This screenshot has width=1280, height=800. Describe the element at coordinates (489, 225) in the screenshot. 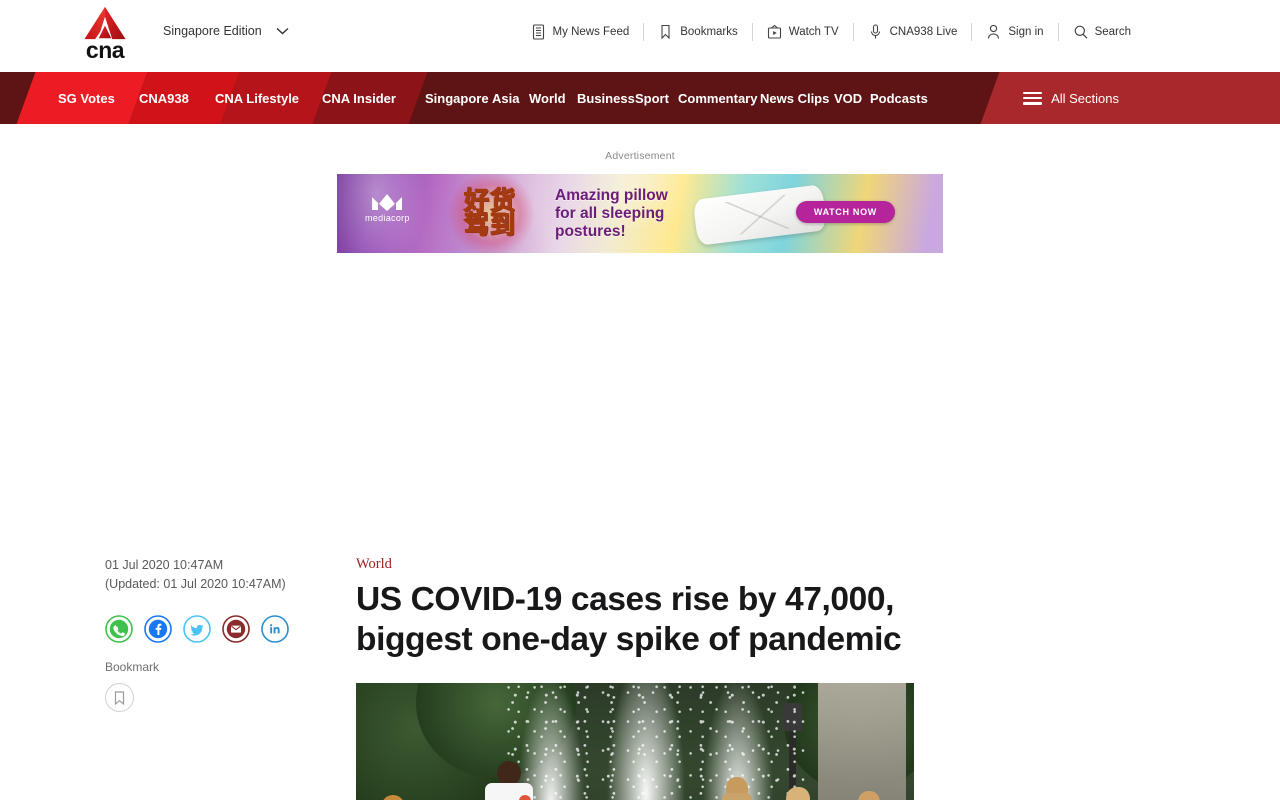

I see `ad-chinese-line-2: 驾到` at that location.